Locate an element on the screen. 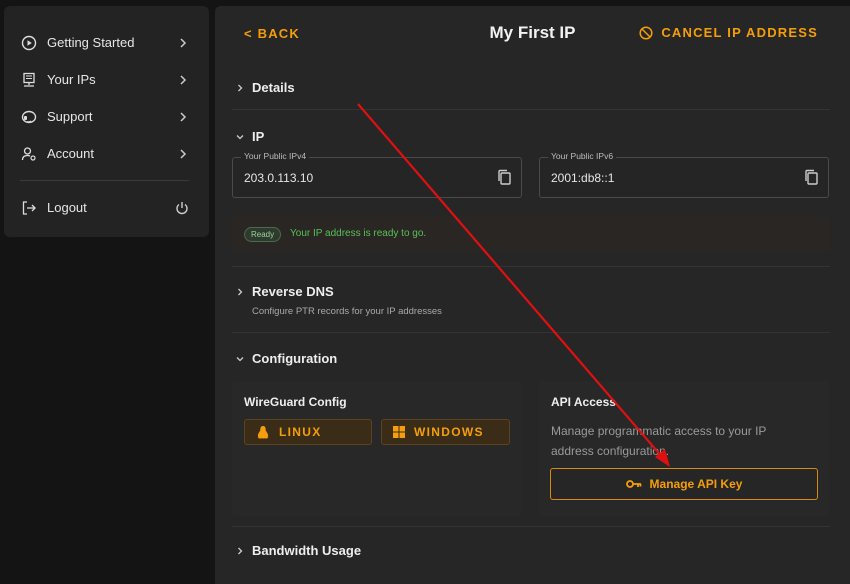 The width and height of the screenshot is (850, 584). sidebar-item-account: Account is located at coordinates (106, 153).